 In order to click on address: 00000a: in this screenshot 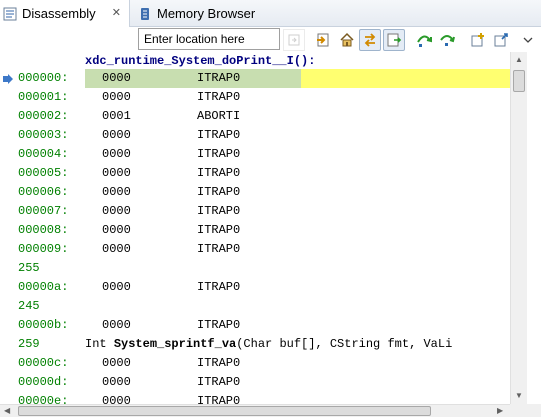, I will do `click(43, 287)`.